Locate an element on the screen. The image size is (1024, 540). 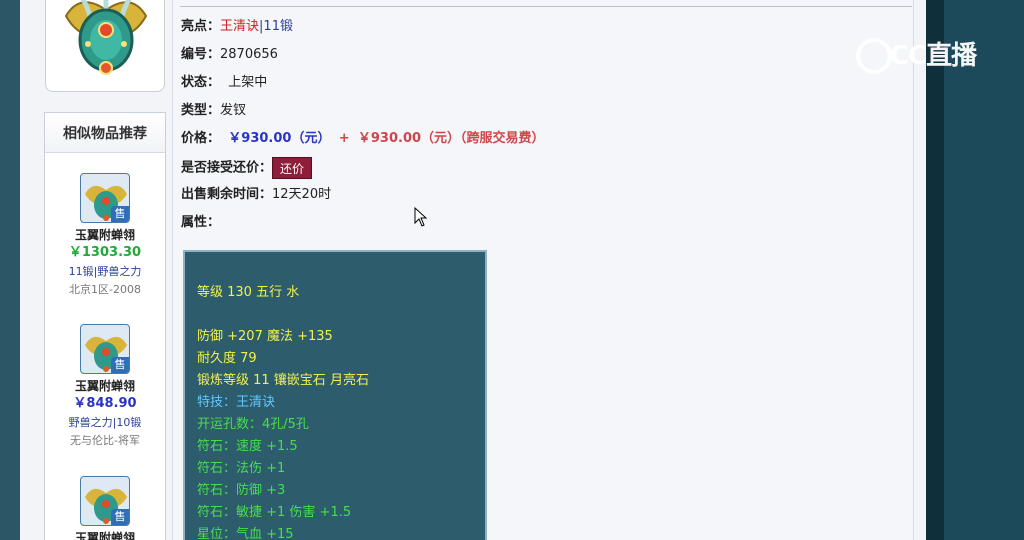
attr-star-line: 星位：气血 +15 is located at coordinates (245, 533).